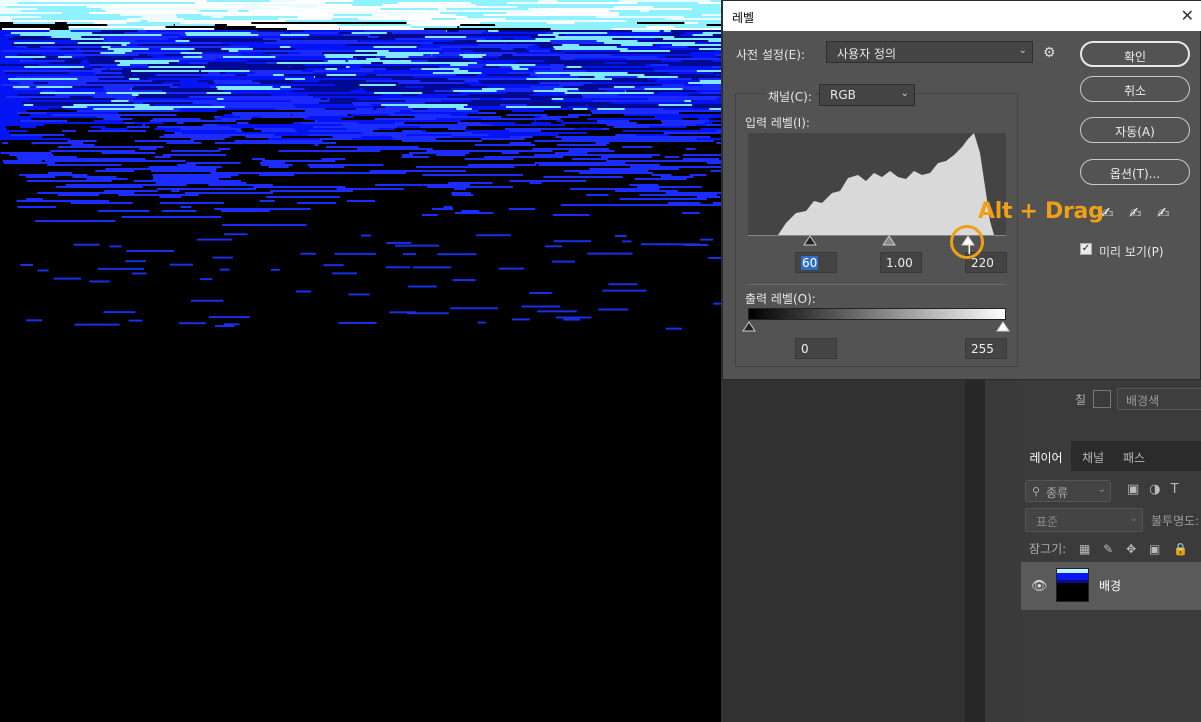 This screenshot has height=722, width=1201. Describe the element at coordinates (816, 262) in the screenshot. I see `input-black-field: 60` at that location.